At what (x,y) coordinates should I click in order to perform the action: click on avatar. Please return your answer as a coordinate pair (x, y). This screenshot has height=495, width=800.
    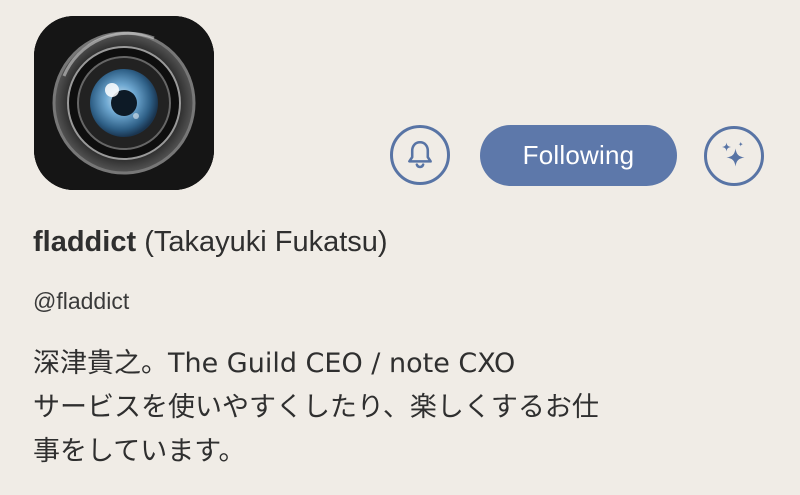
    Looking at the image, I should click on (124, 103).